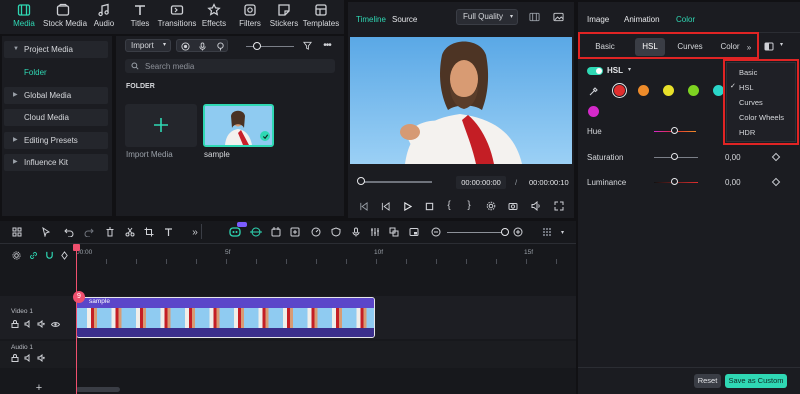  What do you see at coordinates (733, 182) in the screenshot?
I see `luminance-value: 0,00` at bounding box center [733, 182].